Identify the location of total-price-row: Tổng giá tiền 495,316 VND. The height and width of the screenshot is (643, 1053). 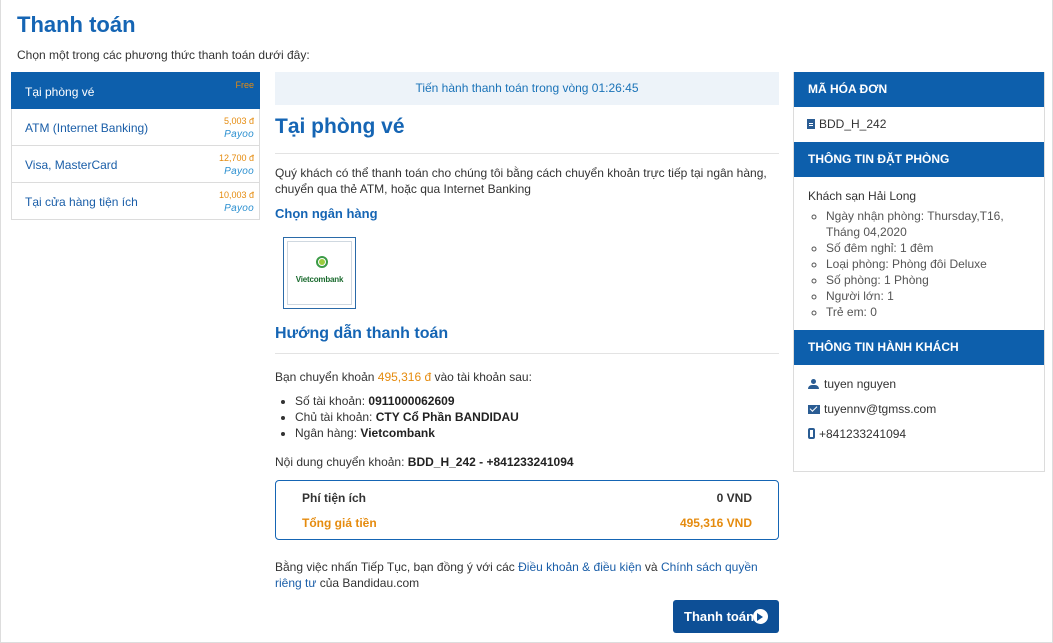
(527, 523).